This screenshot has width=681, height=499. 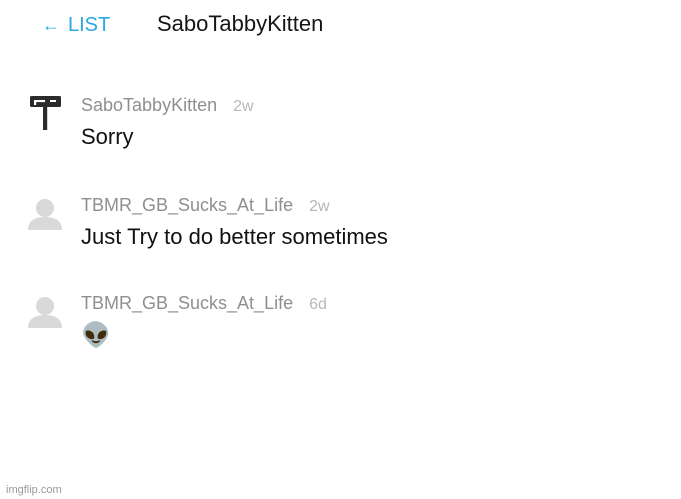 I want to click on message-timestamp: 6d, so click(x=318, y=304).